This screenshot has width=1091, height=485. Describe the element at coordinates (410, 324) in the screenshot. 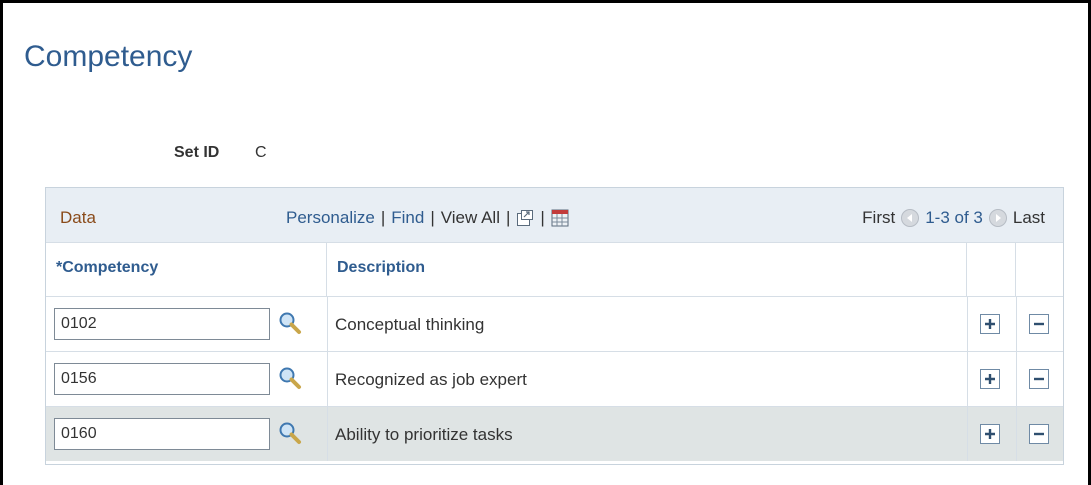

I see `competency-description: Conceptual thinking` at that location.